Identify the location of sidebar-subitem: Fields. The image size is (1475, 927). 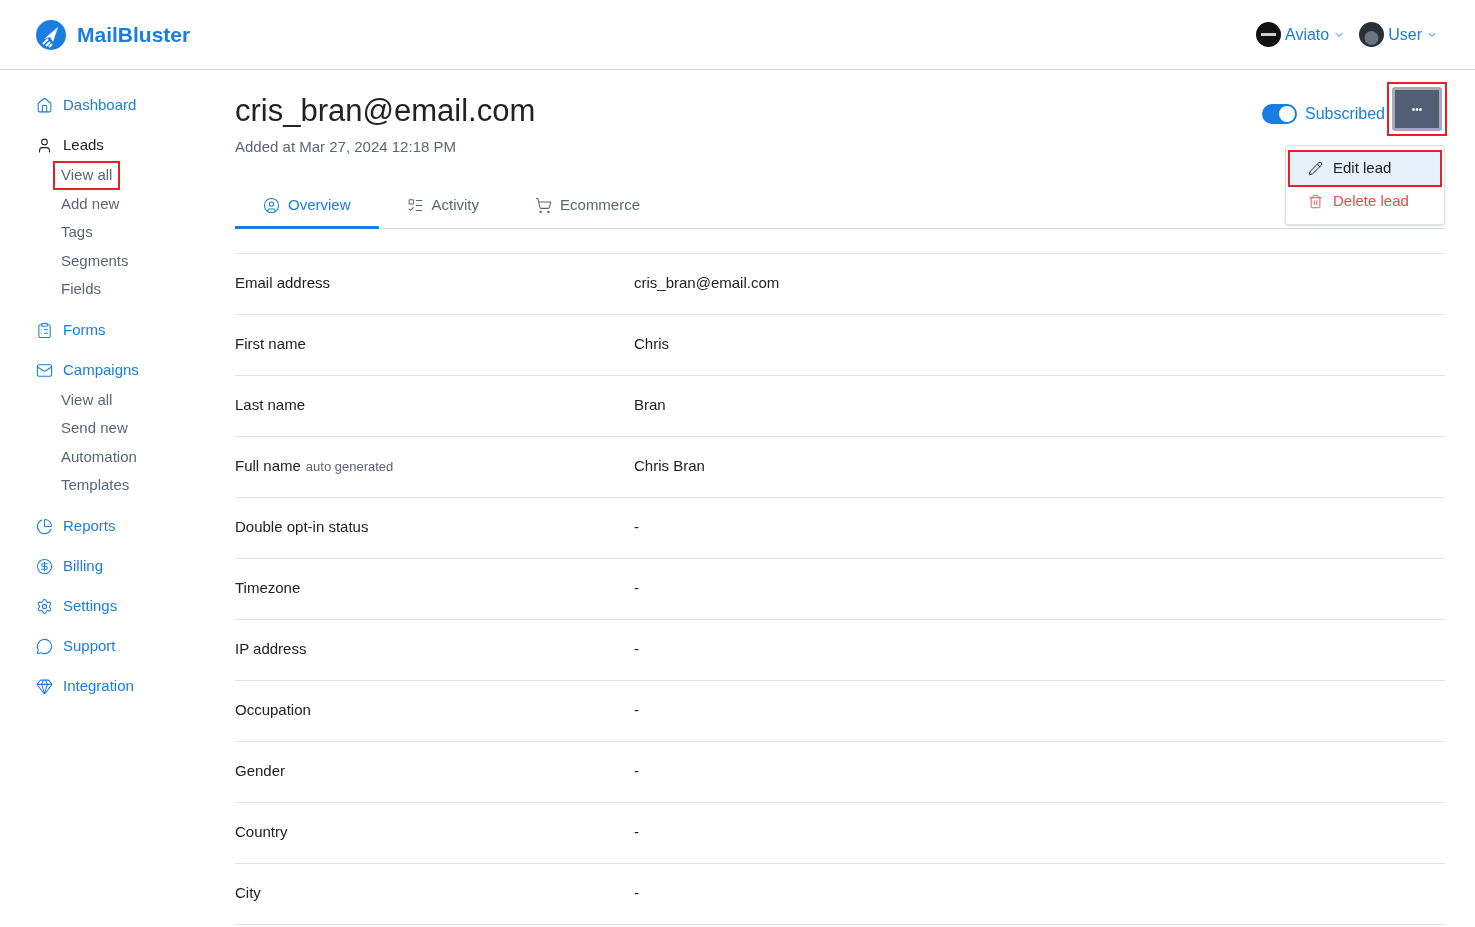
(81, 289).